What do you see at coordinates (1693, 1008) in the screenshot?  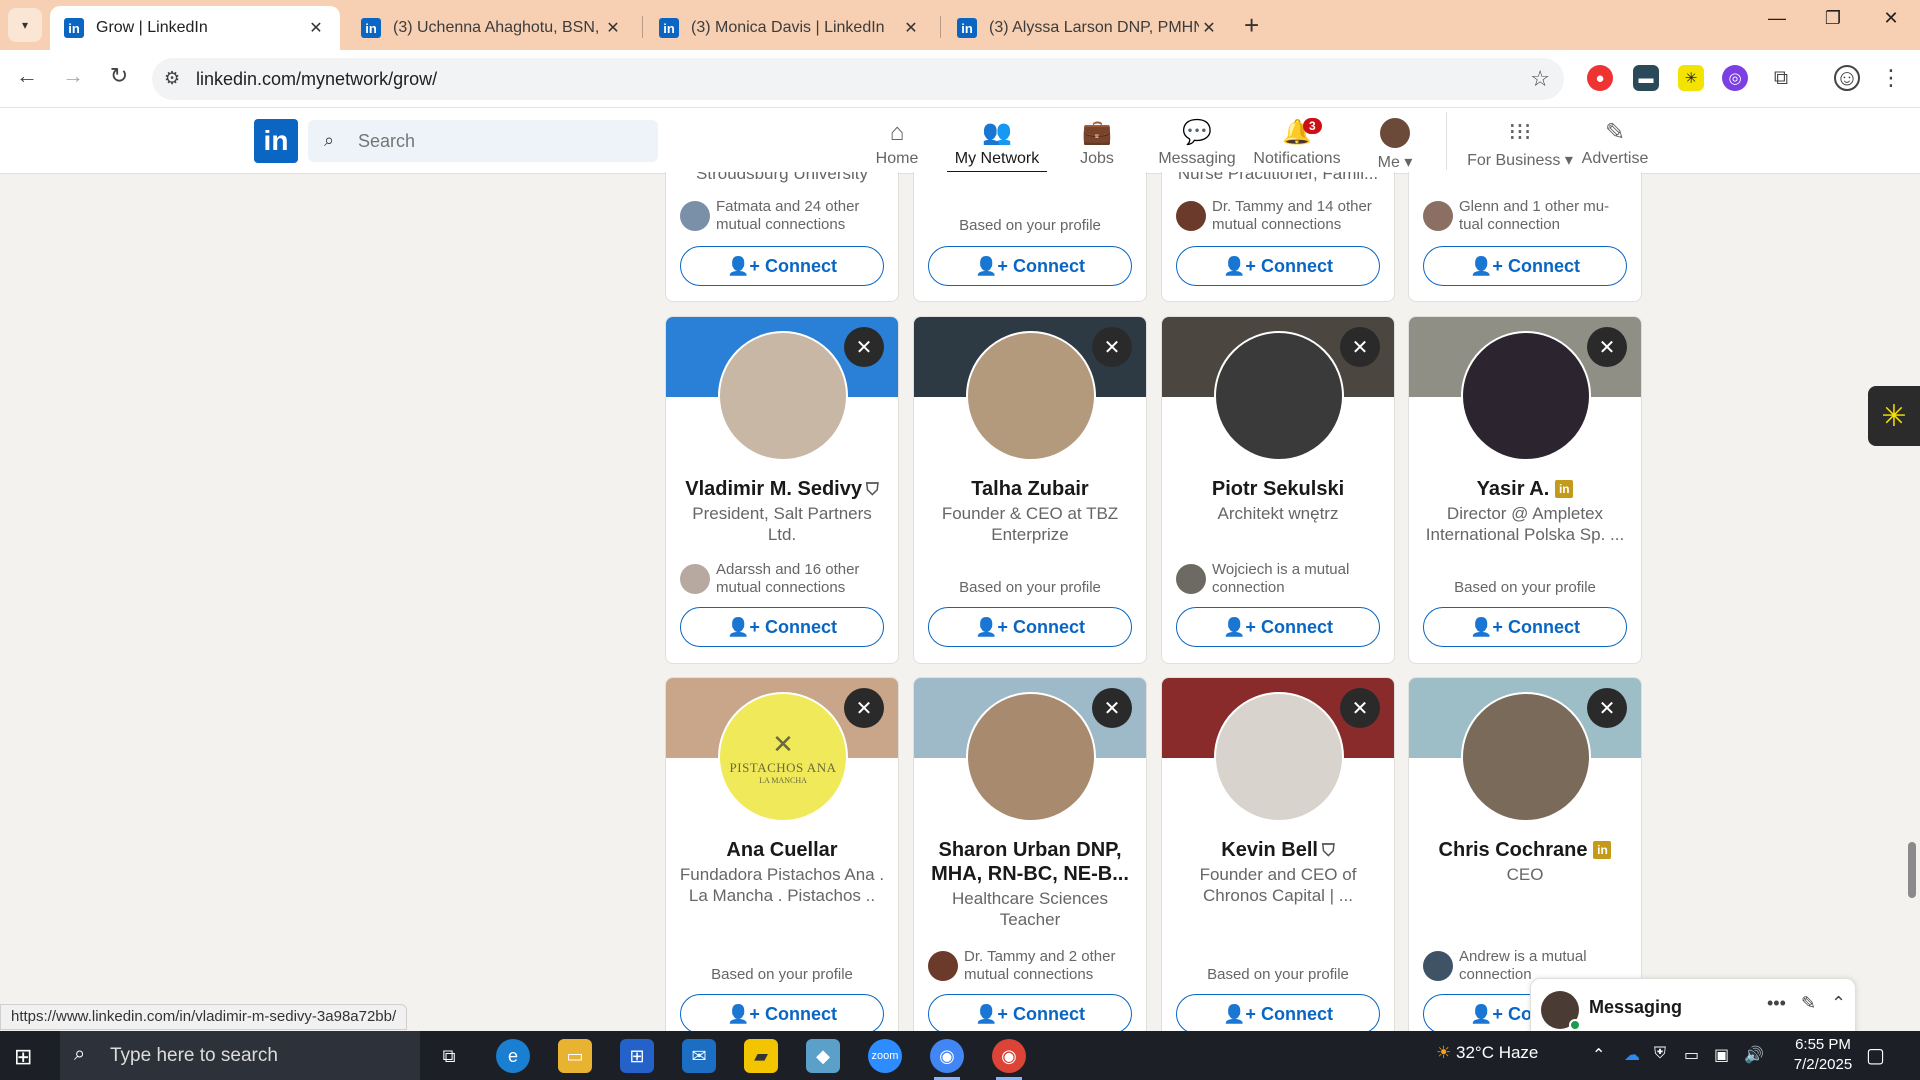 I see `messaging-dock: Messaging ••• ✎ ⌃` at bounding box center [1693, 1008].